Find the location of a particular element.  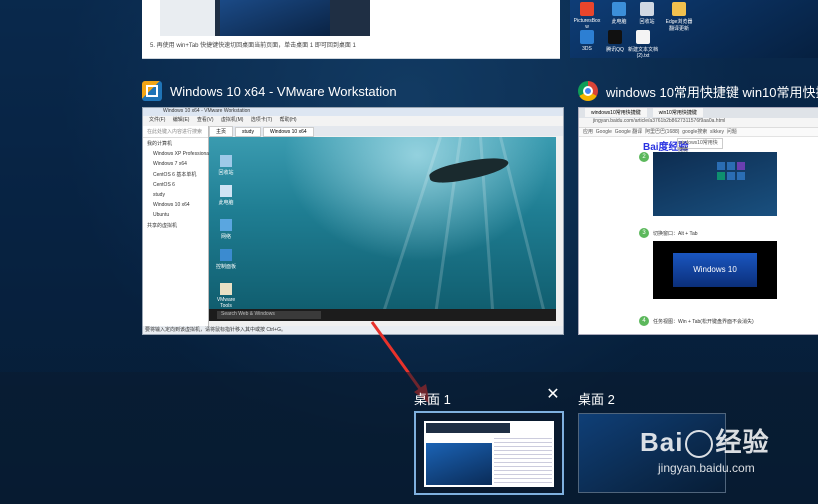

desktop-1-thumbnail is located at coordinates (489, 453).